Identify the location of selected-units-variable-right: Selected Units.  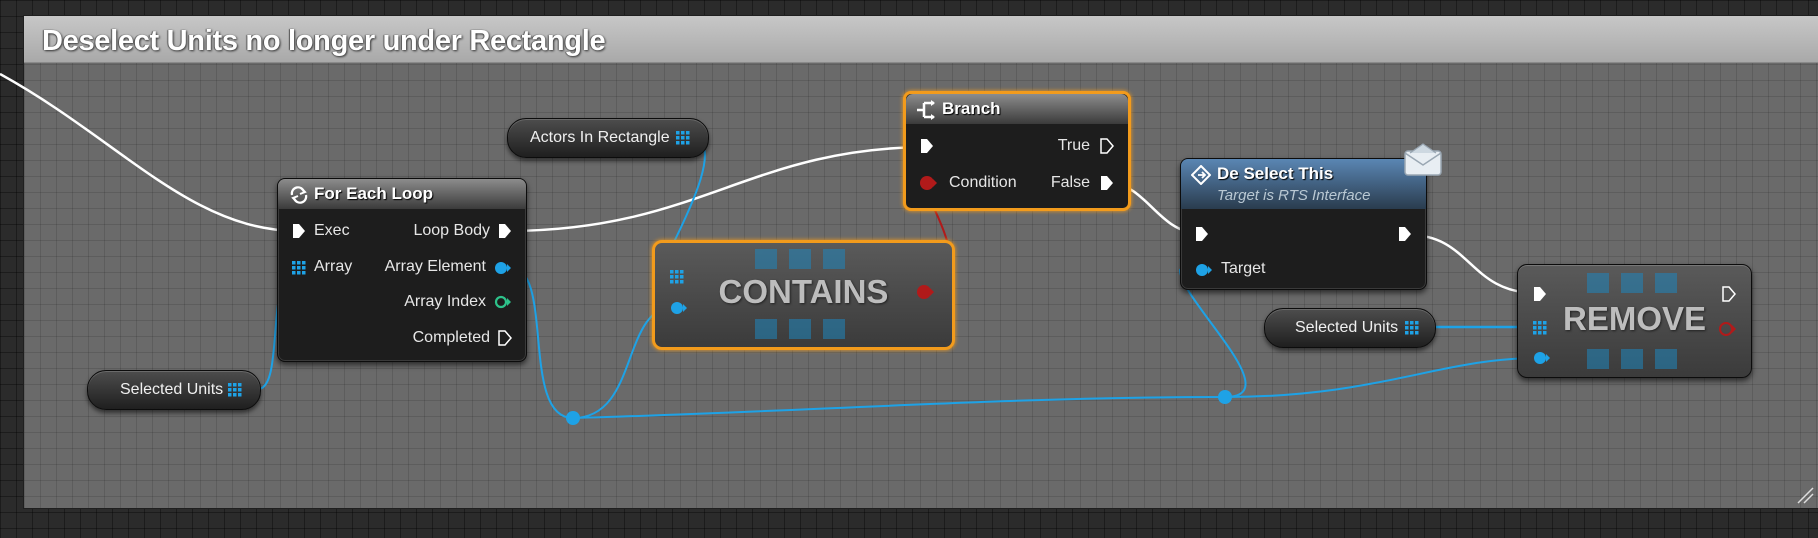
(1350, 328).